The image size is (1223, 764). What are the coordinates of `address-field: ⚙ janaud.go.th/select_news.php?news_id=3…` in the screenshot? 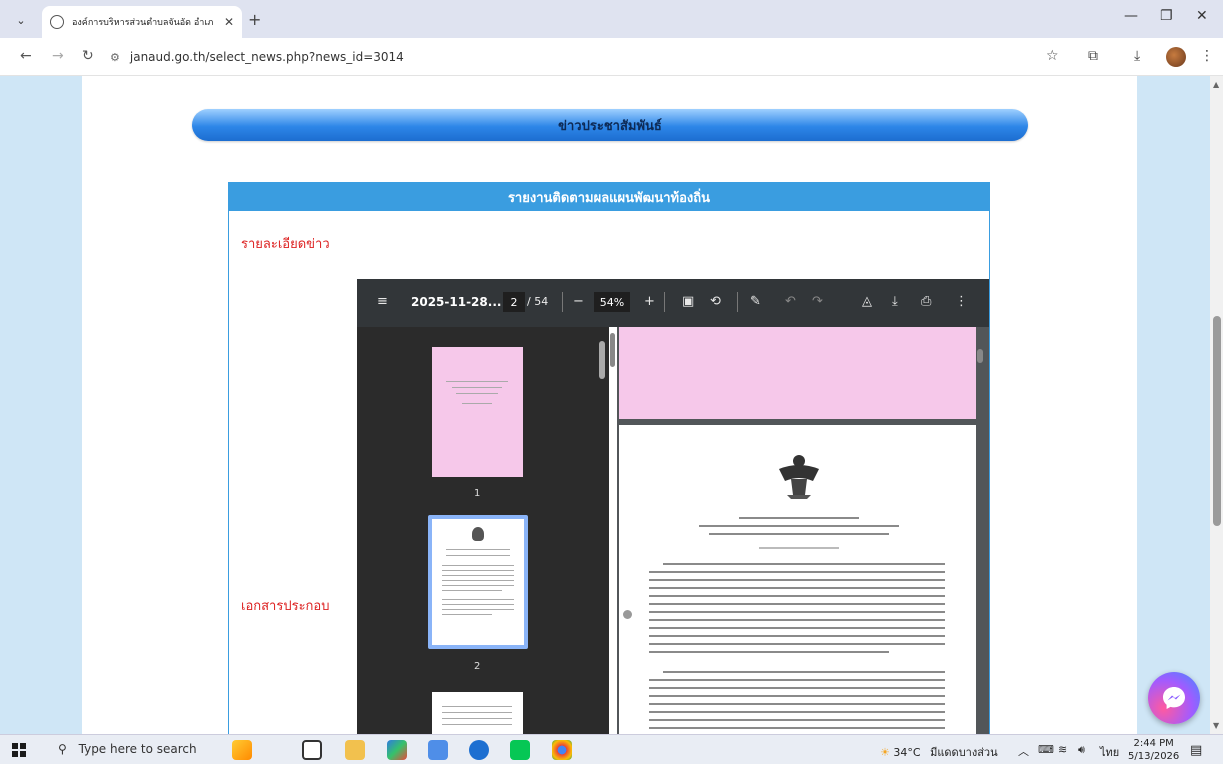 It's located at (600, 57).